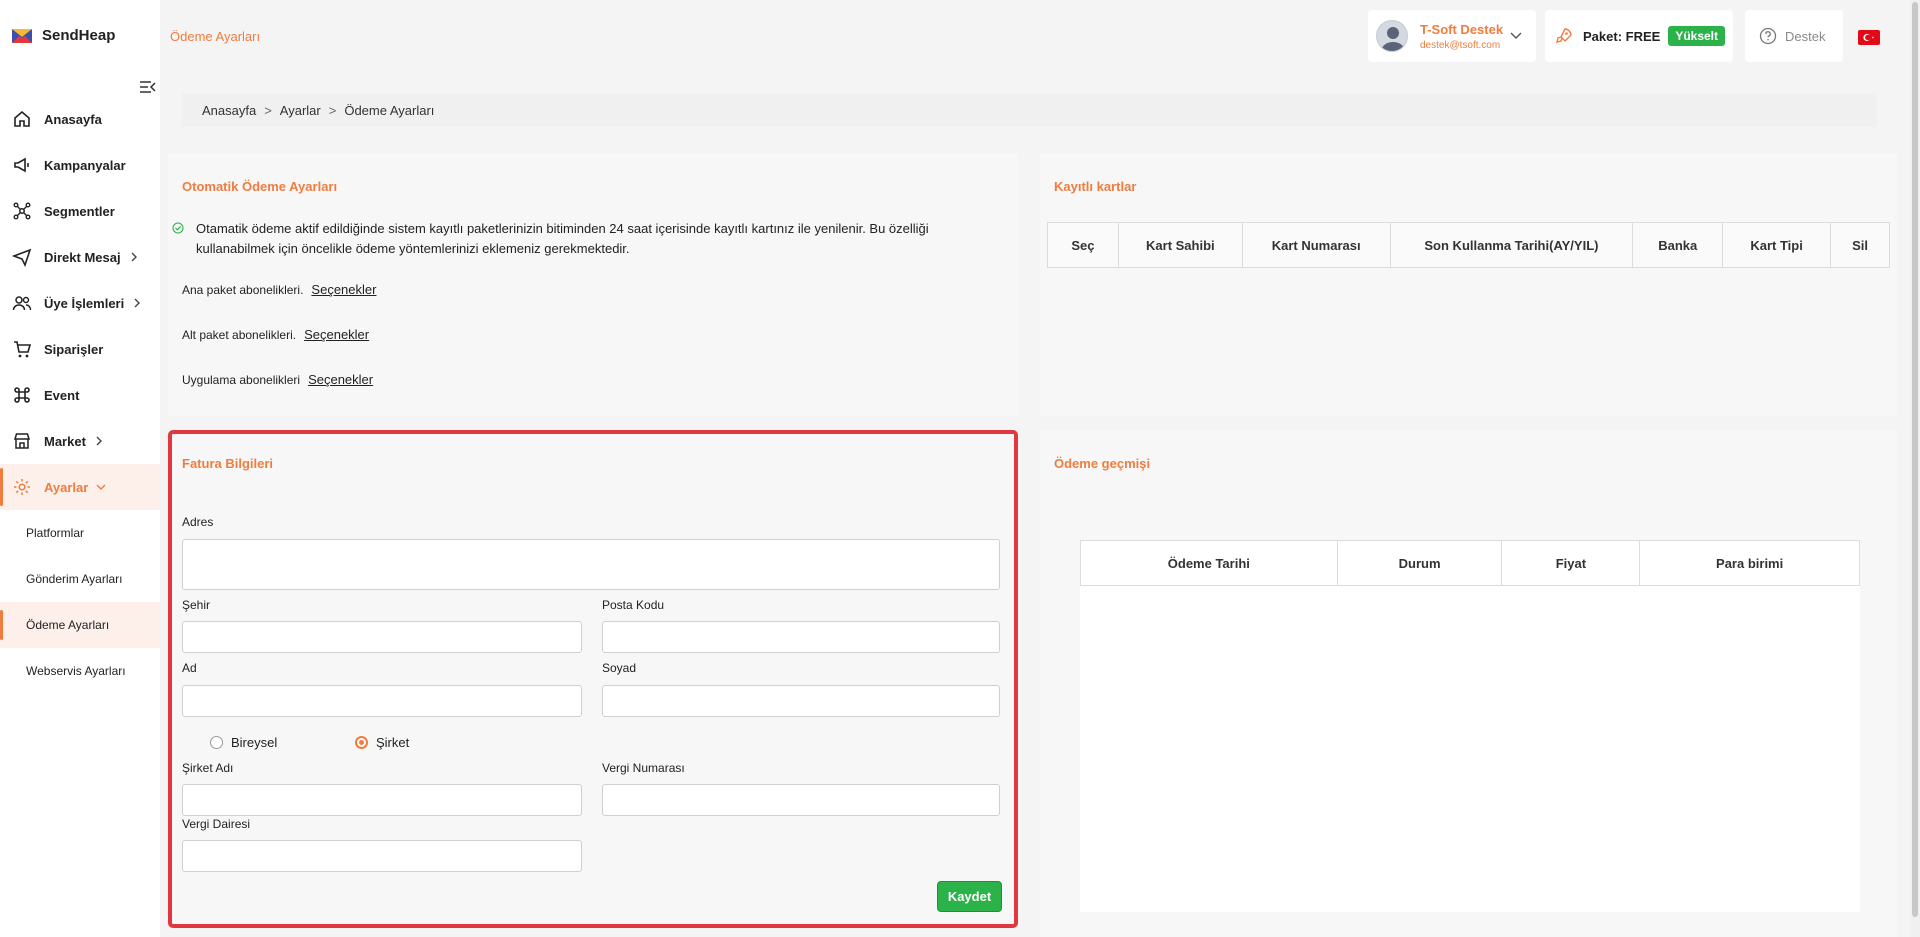  Describe the element at coordinates (260, 186) in the screenshot. I see `auto-payment-title: Otomatik Ödeme Ayarları` at that location.